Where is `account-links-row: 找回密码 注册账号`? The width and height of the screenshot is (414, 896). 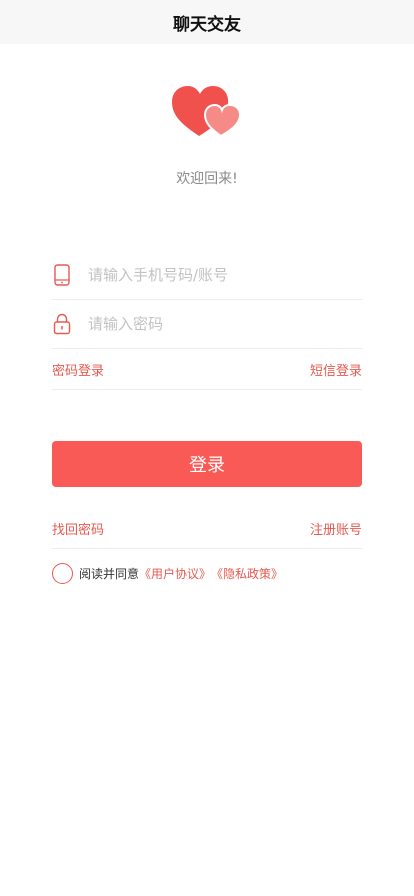 account-links-row: 找回密码 注册账号 is located at coordinates (207, 529).